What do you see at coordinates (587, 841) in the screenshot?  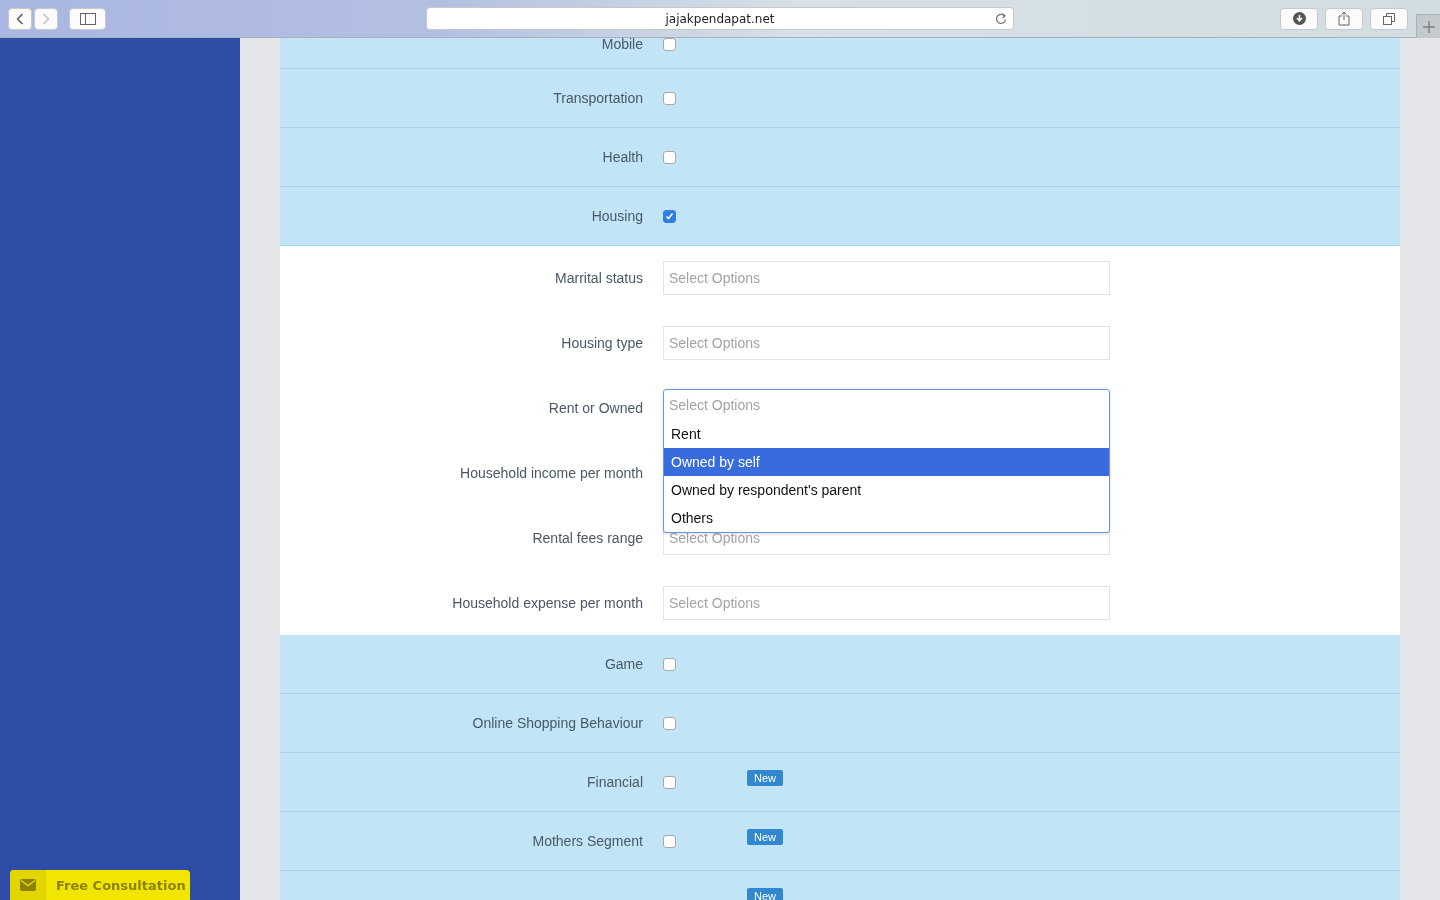 I see `field-label: Mothers Segment` at bounding box center [587, 841].